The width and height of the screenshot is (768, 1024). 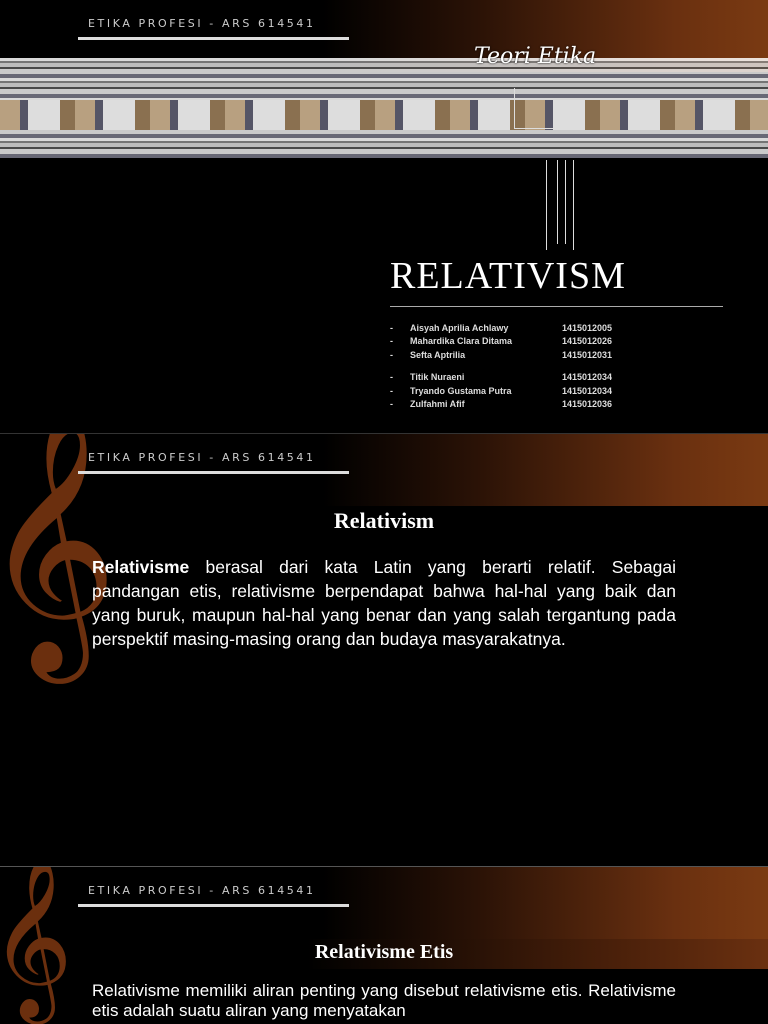 I want to click on member-name: Titik Nuraeni, so click(x=437, y=377).